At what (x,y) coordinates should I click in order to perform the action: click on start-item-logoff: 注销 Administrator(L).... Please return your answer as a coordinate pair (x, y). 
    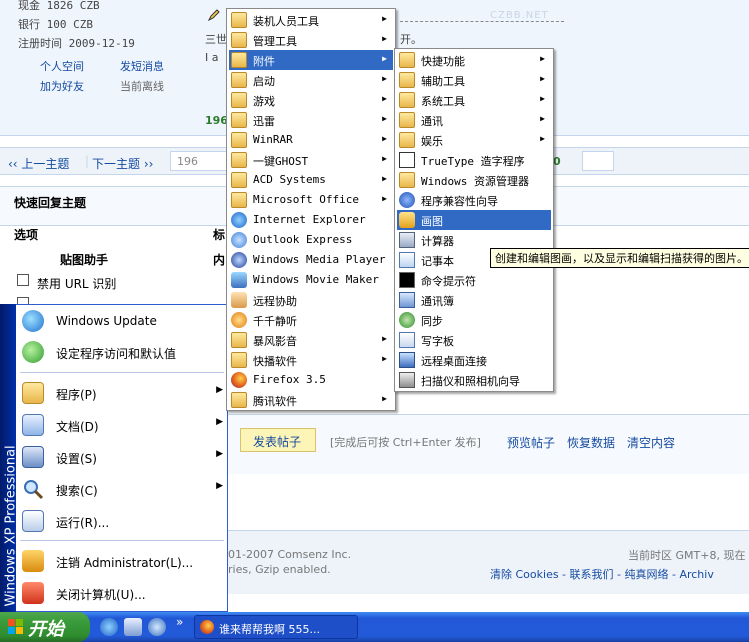
    Looking at the image, I should click on (121, 561).